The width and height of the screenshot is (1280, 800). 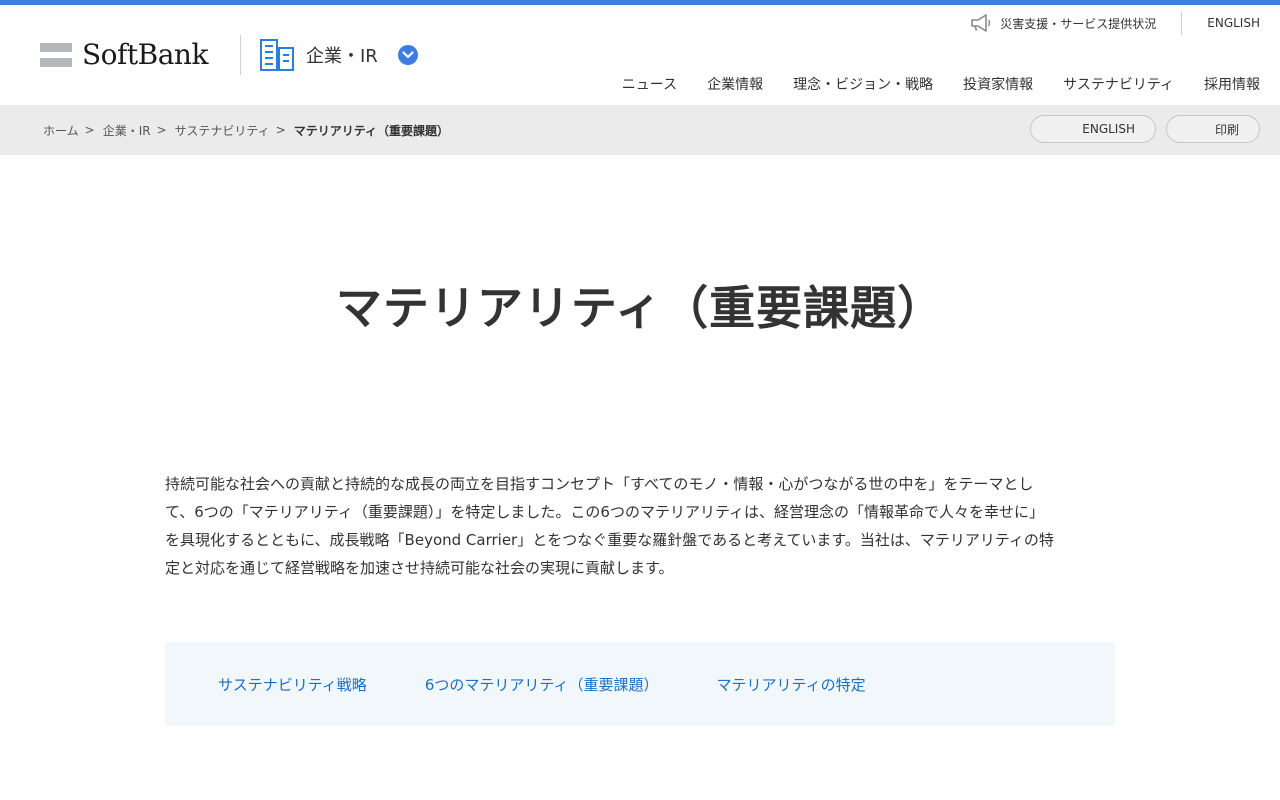 I want to click on section-selector: 企業・IR, so click(x=339, y=55).